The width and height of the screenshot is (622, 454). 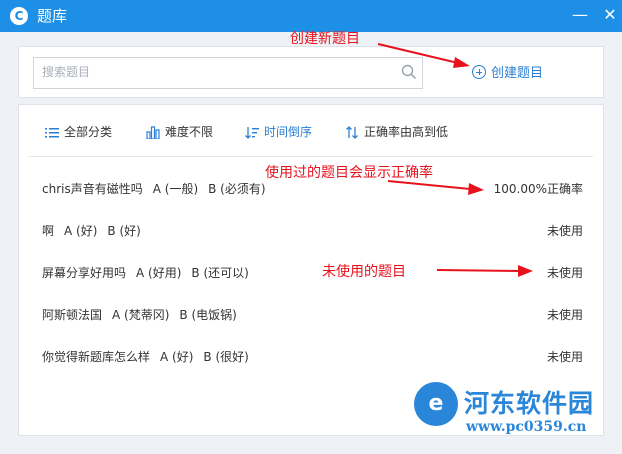 I want to click on annotation-arrow-create, so click(x=418, y=53).